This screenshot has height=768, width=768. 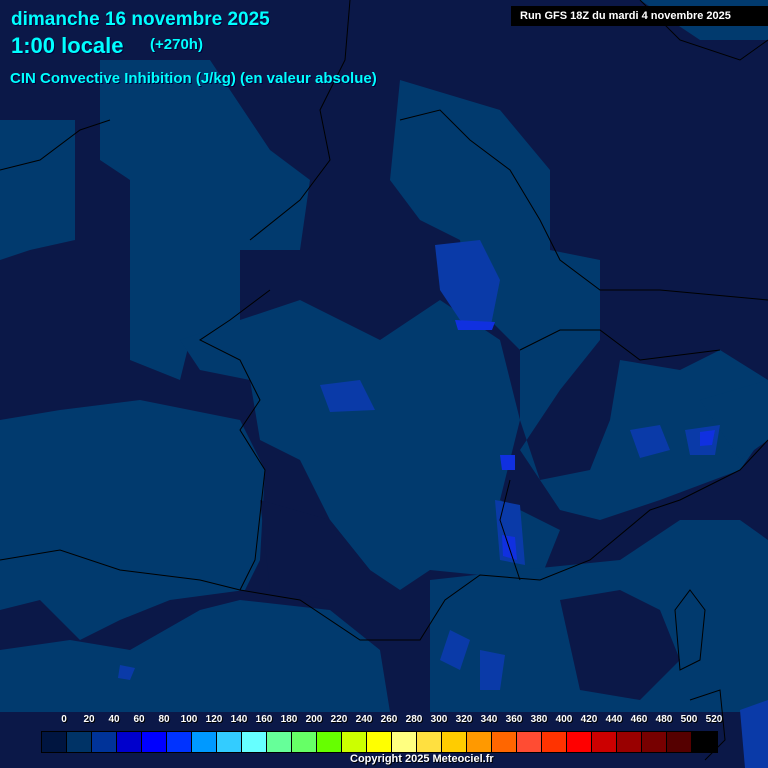 What do you see at coordinates (389, 719) in the screenshot?
I see `legend-label: 260` at bounding box center [389, 719].